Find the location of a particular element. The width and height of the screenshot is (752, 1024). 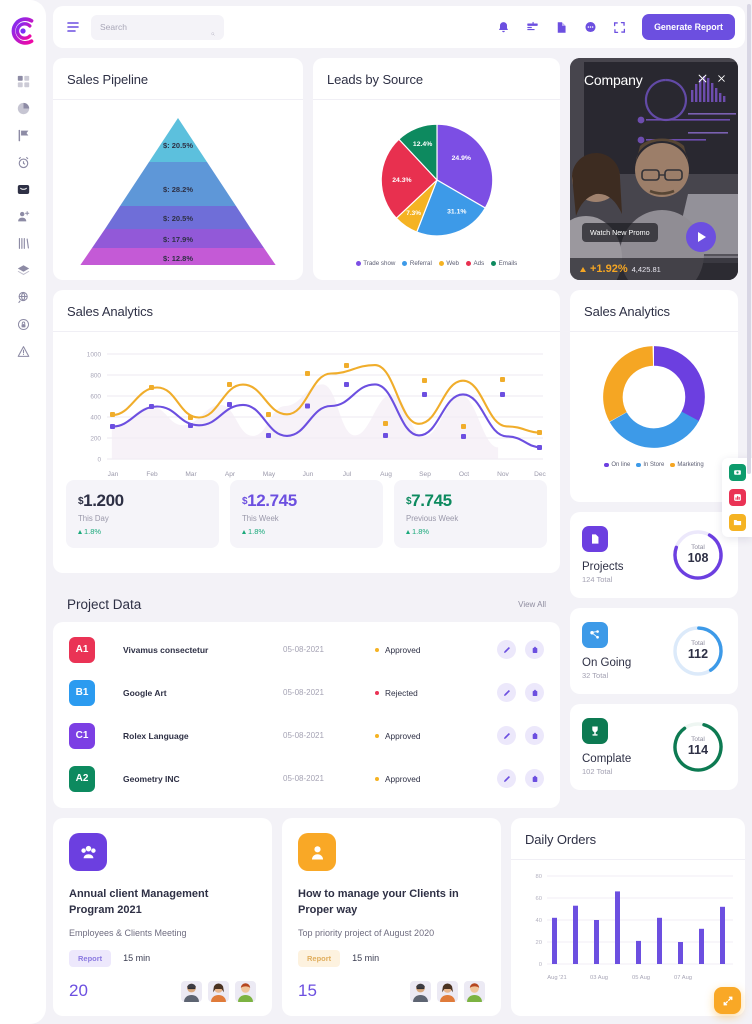

row-actions is located at coordinates (520, 692).